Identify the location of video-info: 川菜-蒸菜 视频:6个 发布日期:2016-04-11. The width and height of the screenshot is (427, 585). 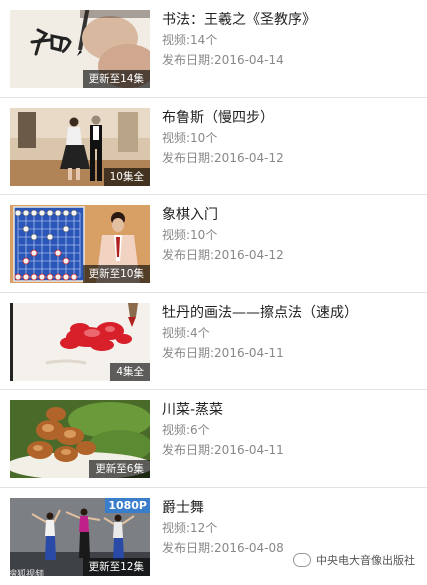
(291, 430).